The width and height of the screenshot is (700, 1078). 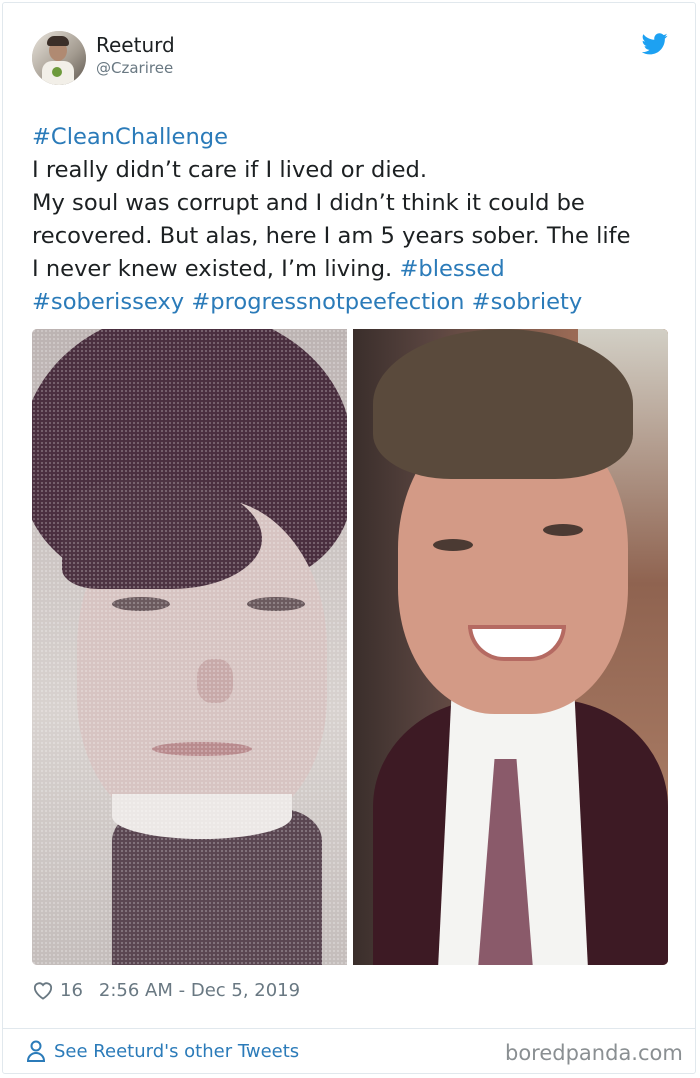 What do you see at coordinates (134, 68) in the screenshot?
I see `author-handle: @Czariree` at bounding box center [134, 68].